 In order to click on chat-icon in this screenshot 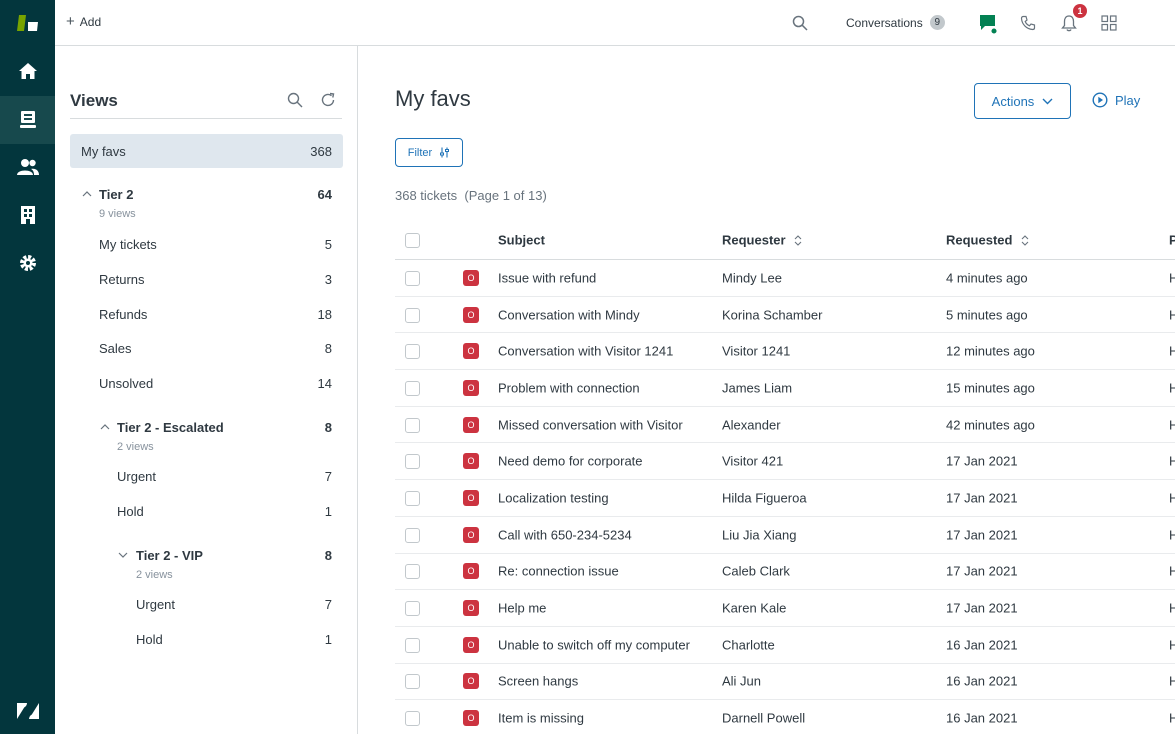, I will do `click(988, 23)`.